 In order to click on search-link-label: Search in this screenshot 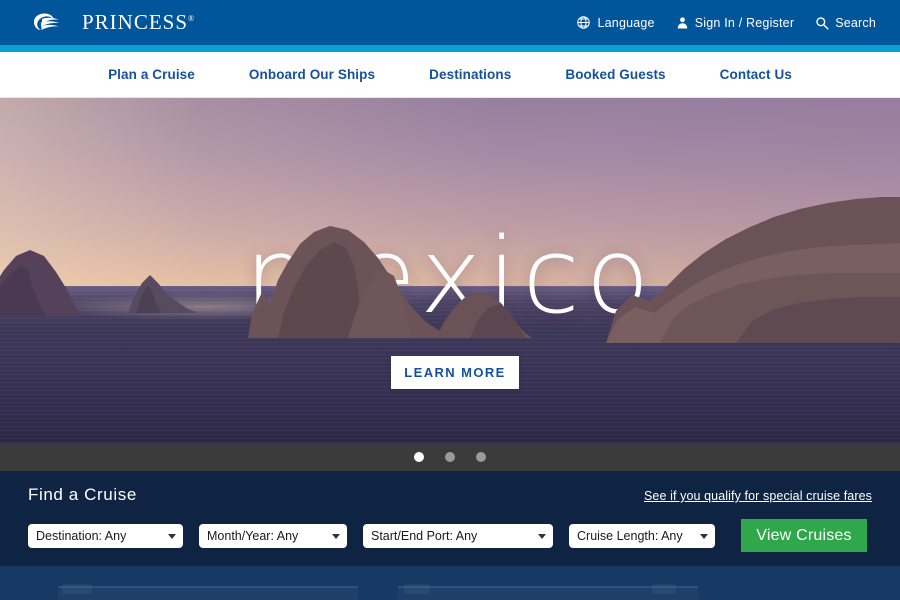, I will do `click(855, 22)`.